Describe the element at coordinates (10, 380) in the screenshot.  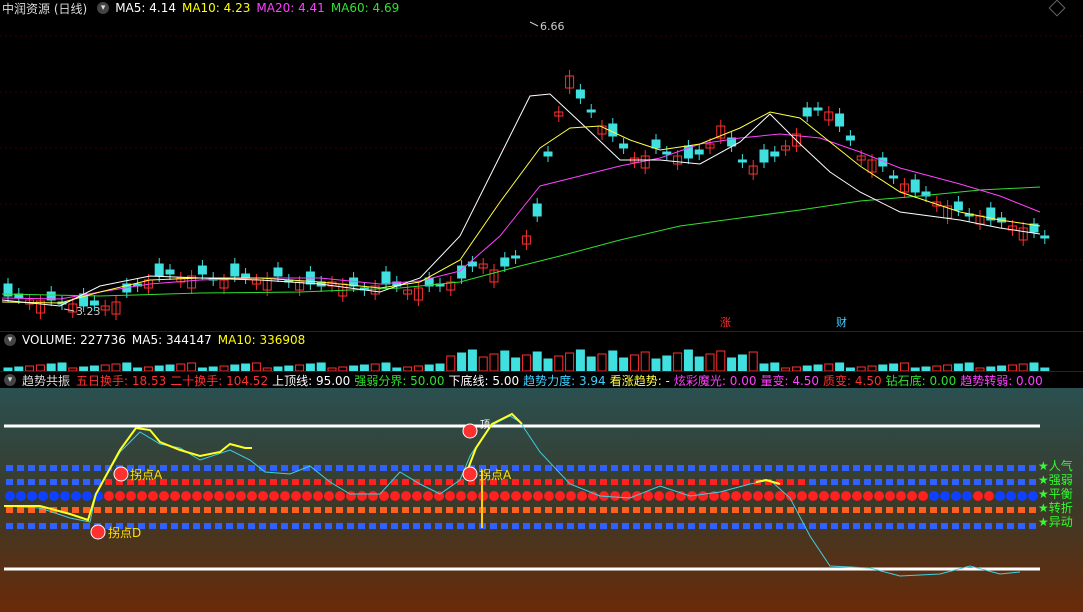
I see `indicator-settings-icon: ▾` at that location.